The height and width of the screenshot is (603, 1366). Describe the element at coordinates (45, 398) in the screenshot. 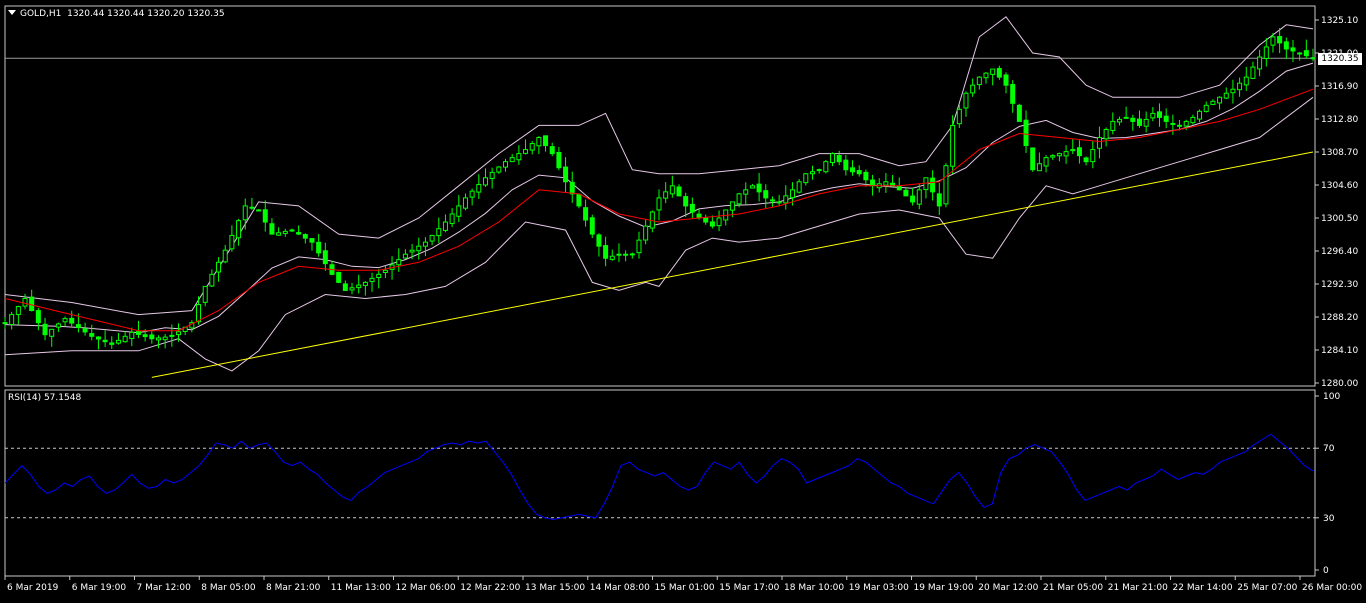

I see `rsi-header: RSI(14) 57.1548` at that location.